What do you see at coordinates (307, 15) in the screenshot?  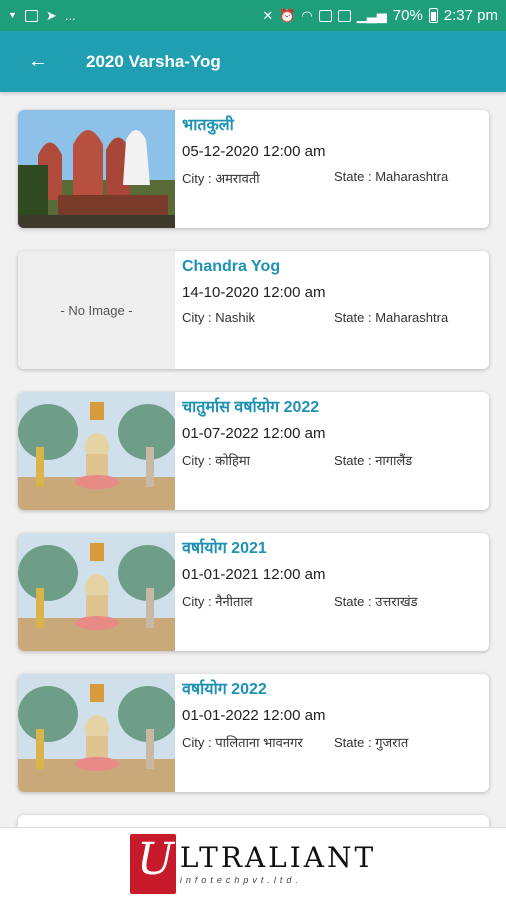 I see `wifi-icon: ◠` at bounding box center [307, 15].